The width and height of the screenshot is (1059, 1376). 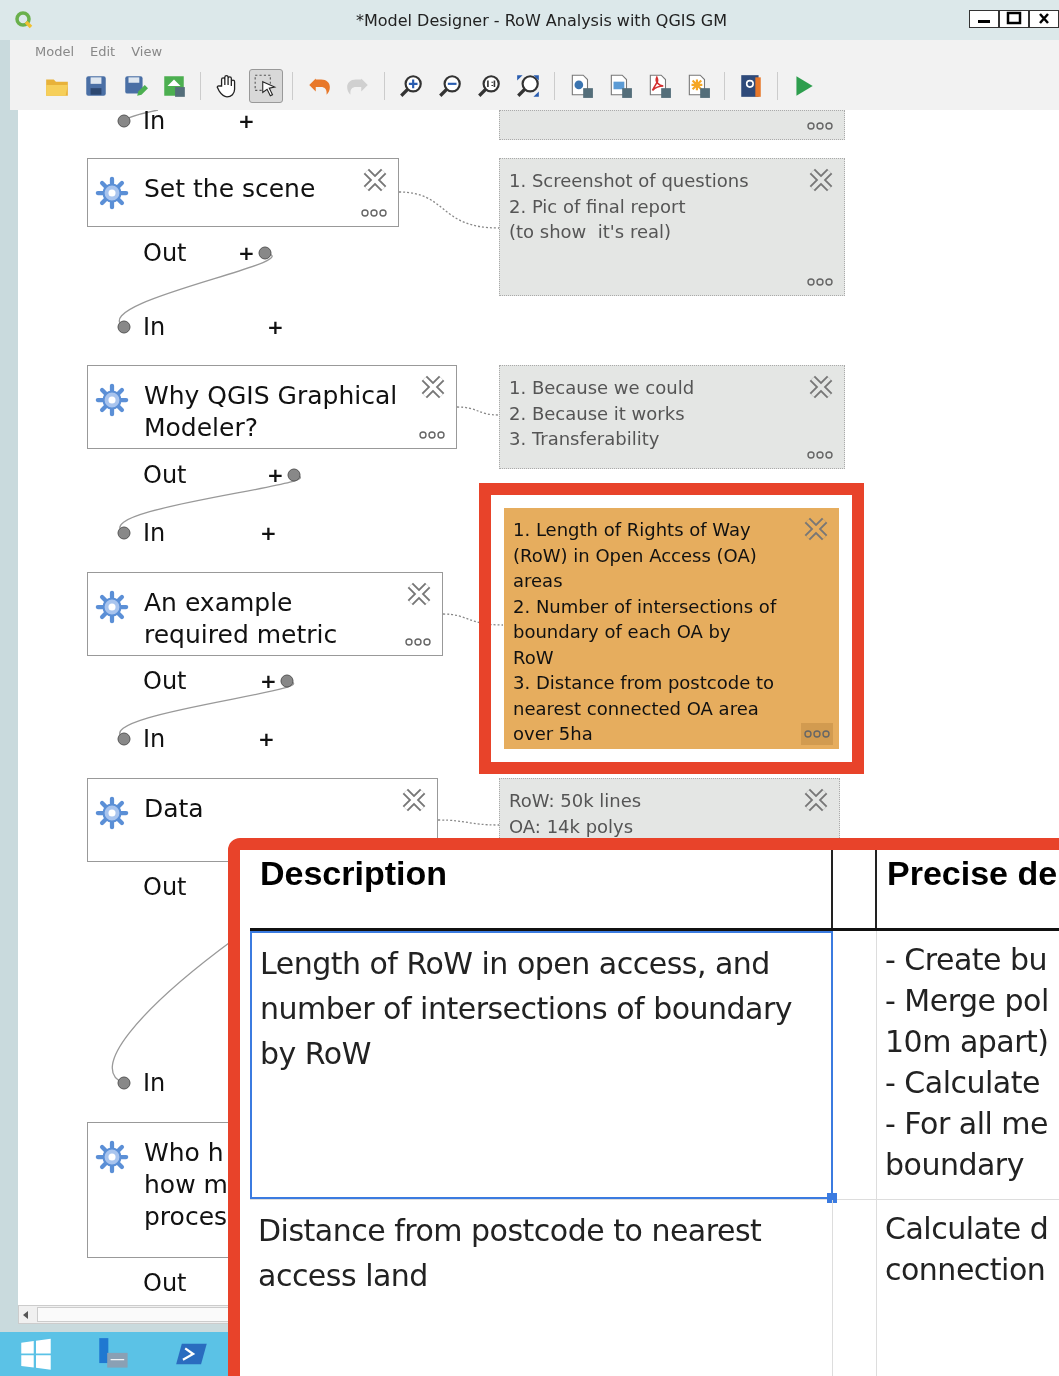 What do you see at coordinates (967, 1062) in the screenshot?
I see `table-cell-text: - Create bu - Merge pol 10m apart) - Calculate - For all me boundary` at bounding box center [967, 1062].